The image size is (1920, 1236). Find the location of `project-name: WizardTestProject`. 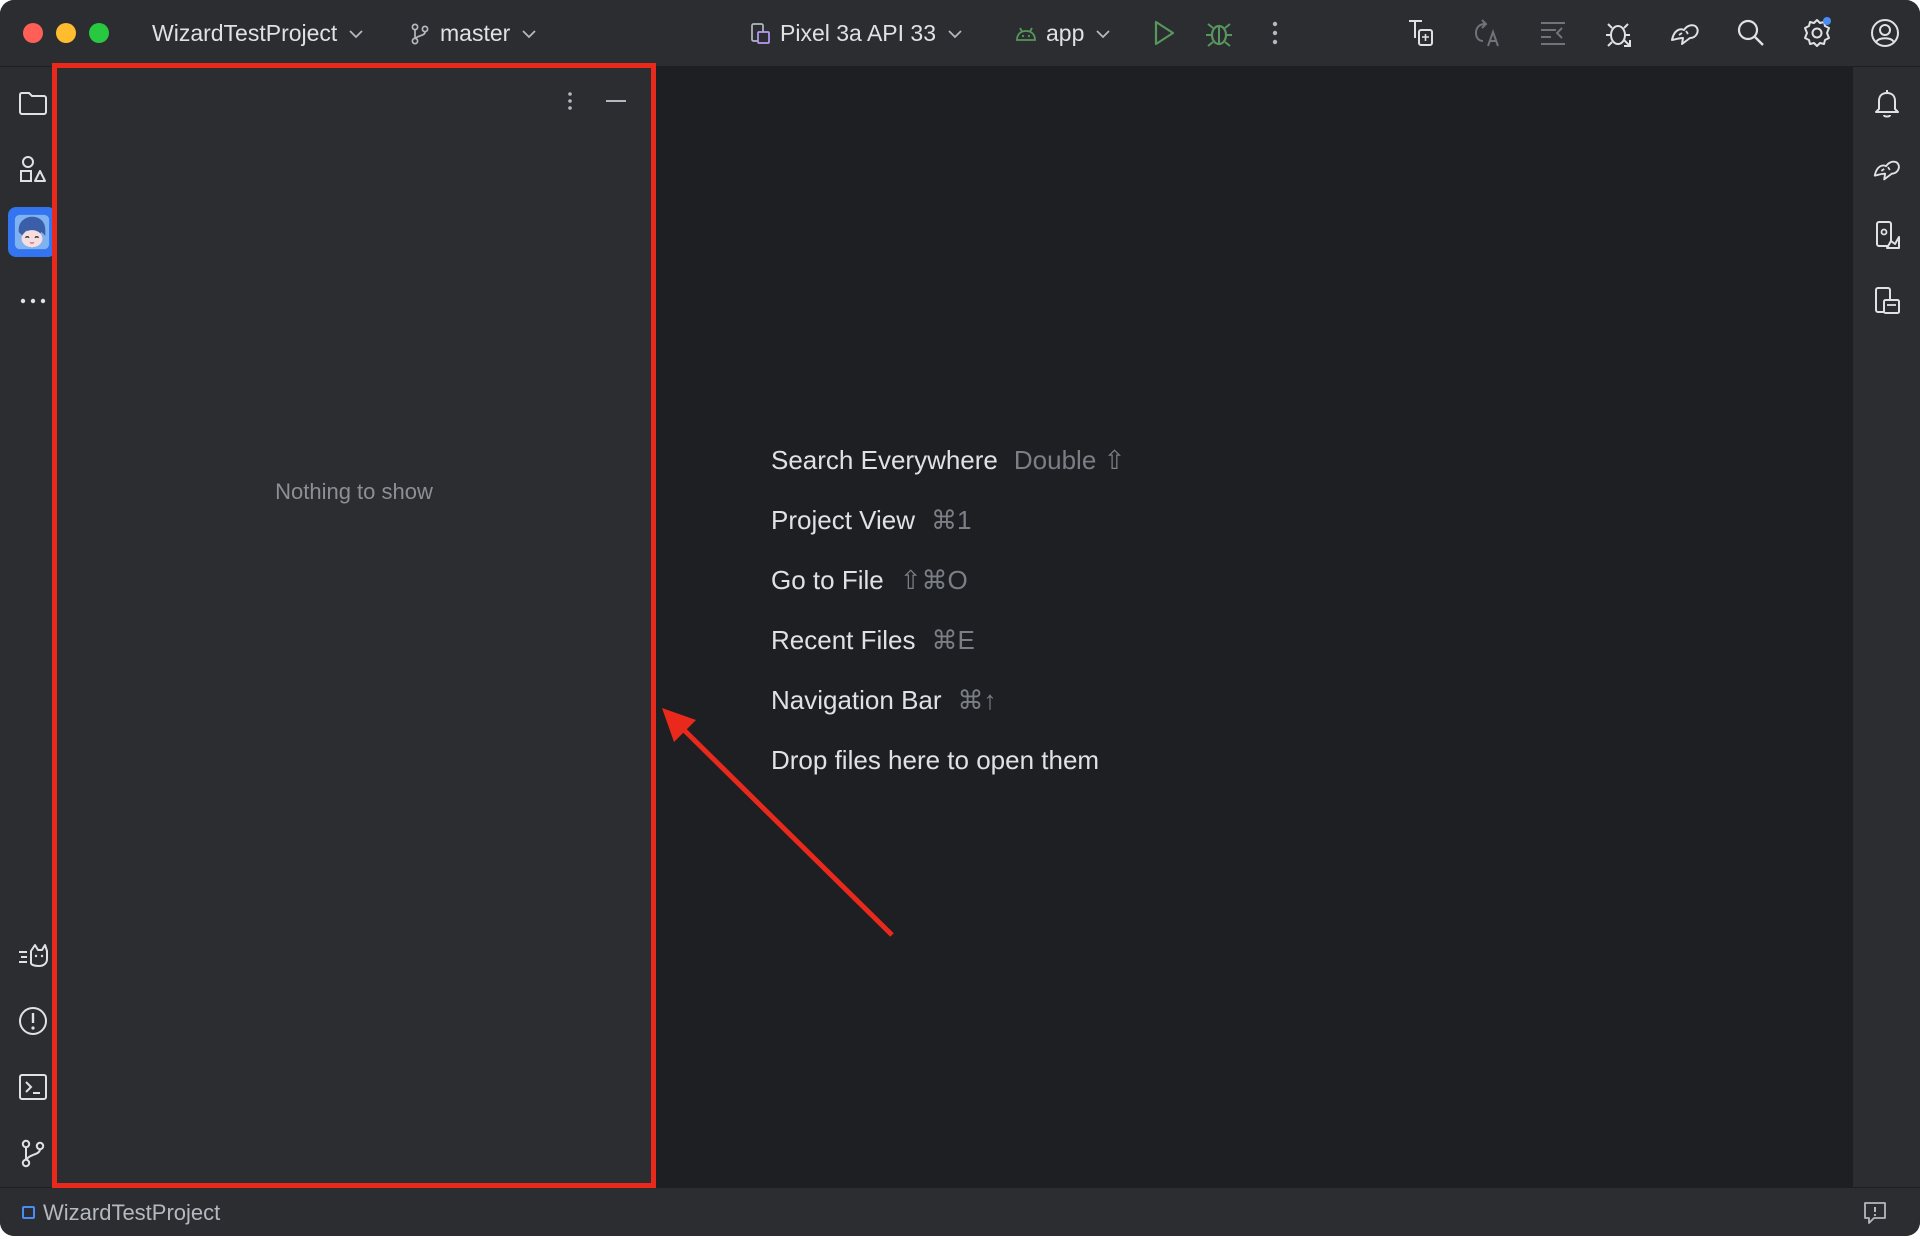

project-name: WizardTestProject is located at coordinates (245, 33).